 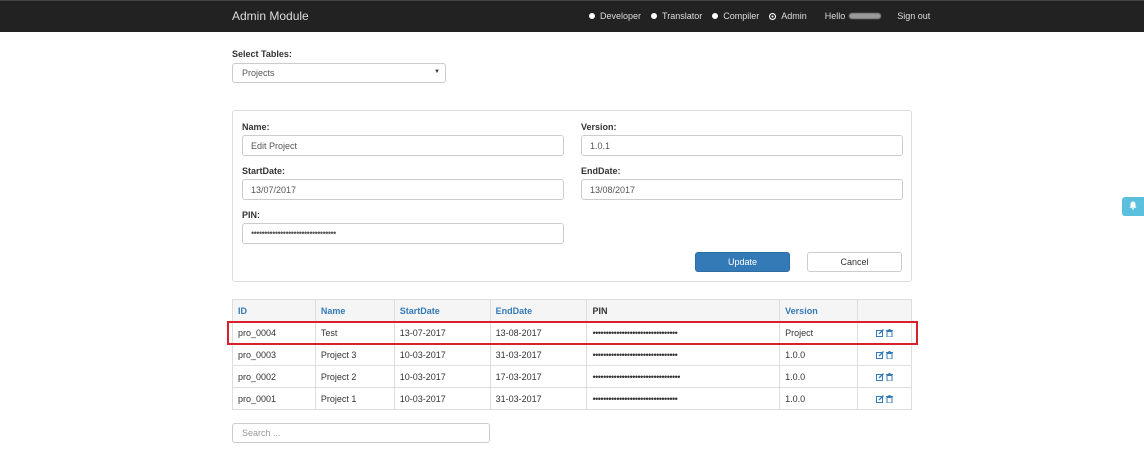 I want to click on name-input: Edit Project, so click(x=403, y=145).